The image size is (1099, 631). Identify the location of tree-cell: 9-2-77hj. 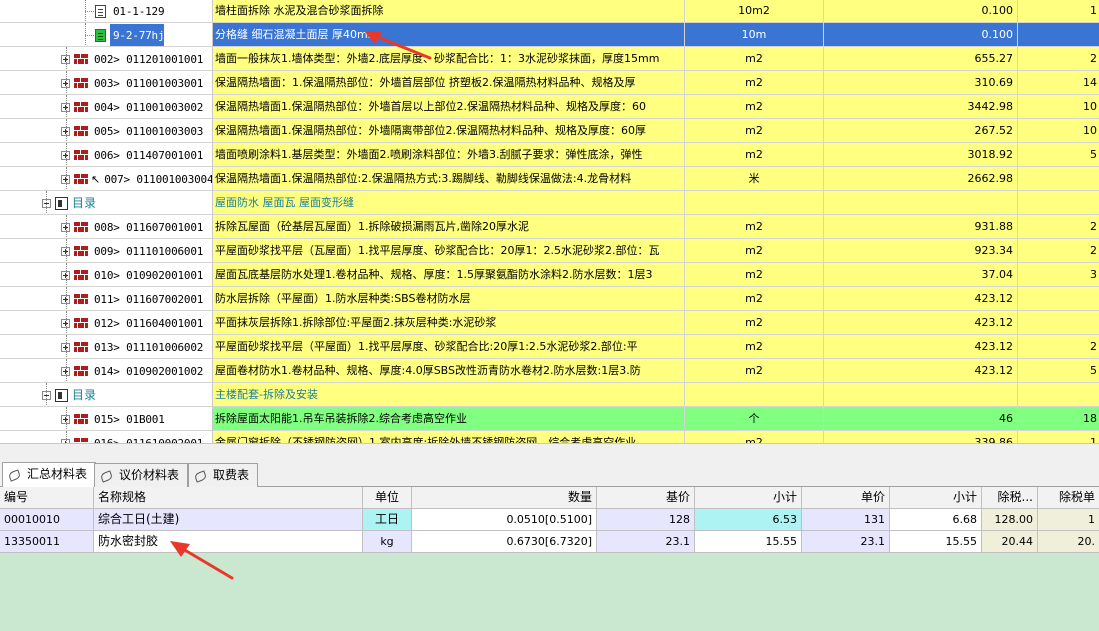
(106, 35).